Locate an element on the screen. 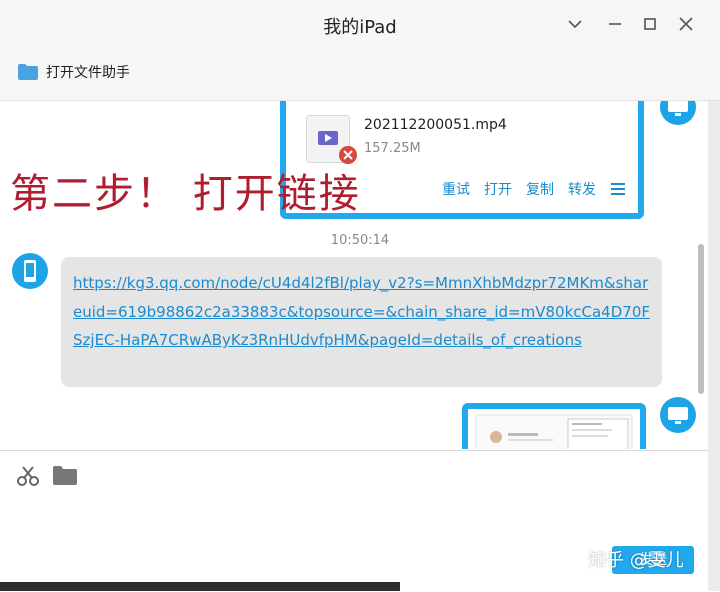  file-size: 157.25M is located at coordinates (392, 148).